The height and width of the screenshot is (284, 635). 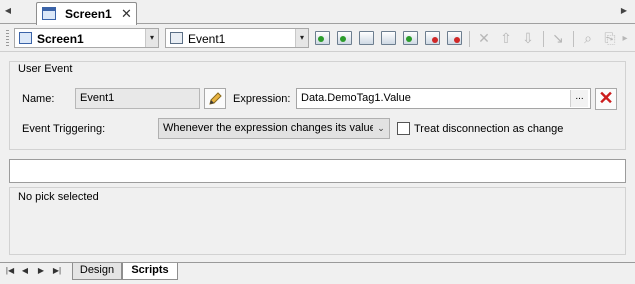 I want to click on event-select: Event1 ▾, so click(x=237, y=38).